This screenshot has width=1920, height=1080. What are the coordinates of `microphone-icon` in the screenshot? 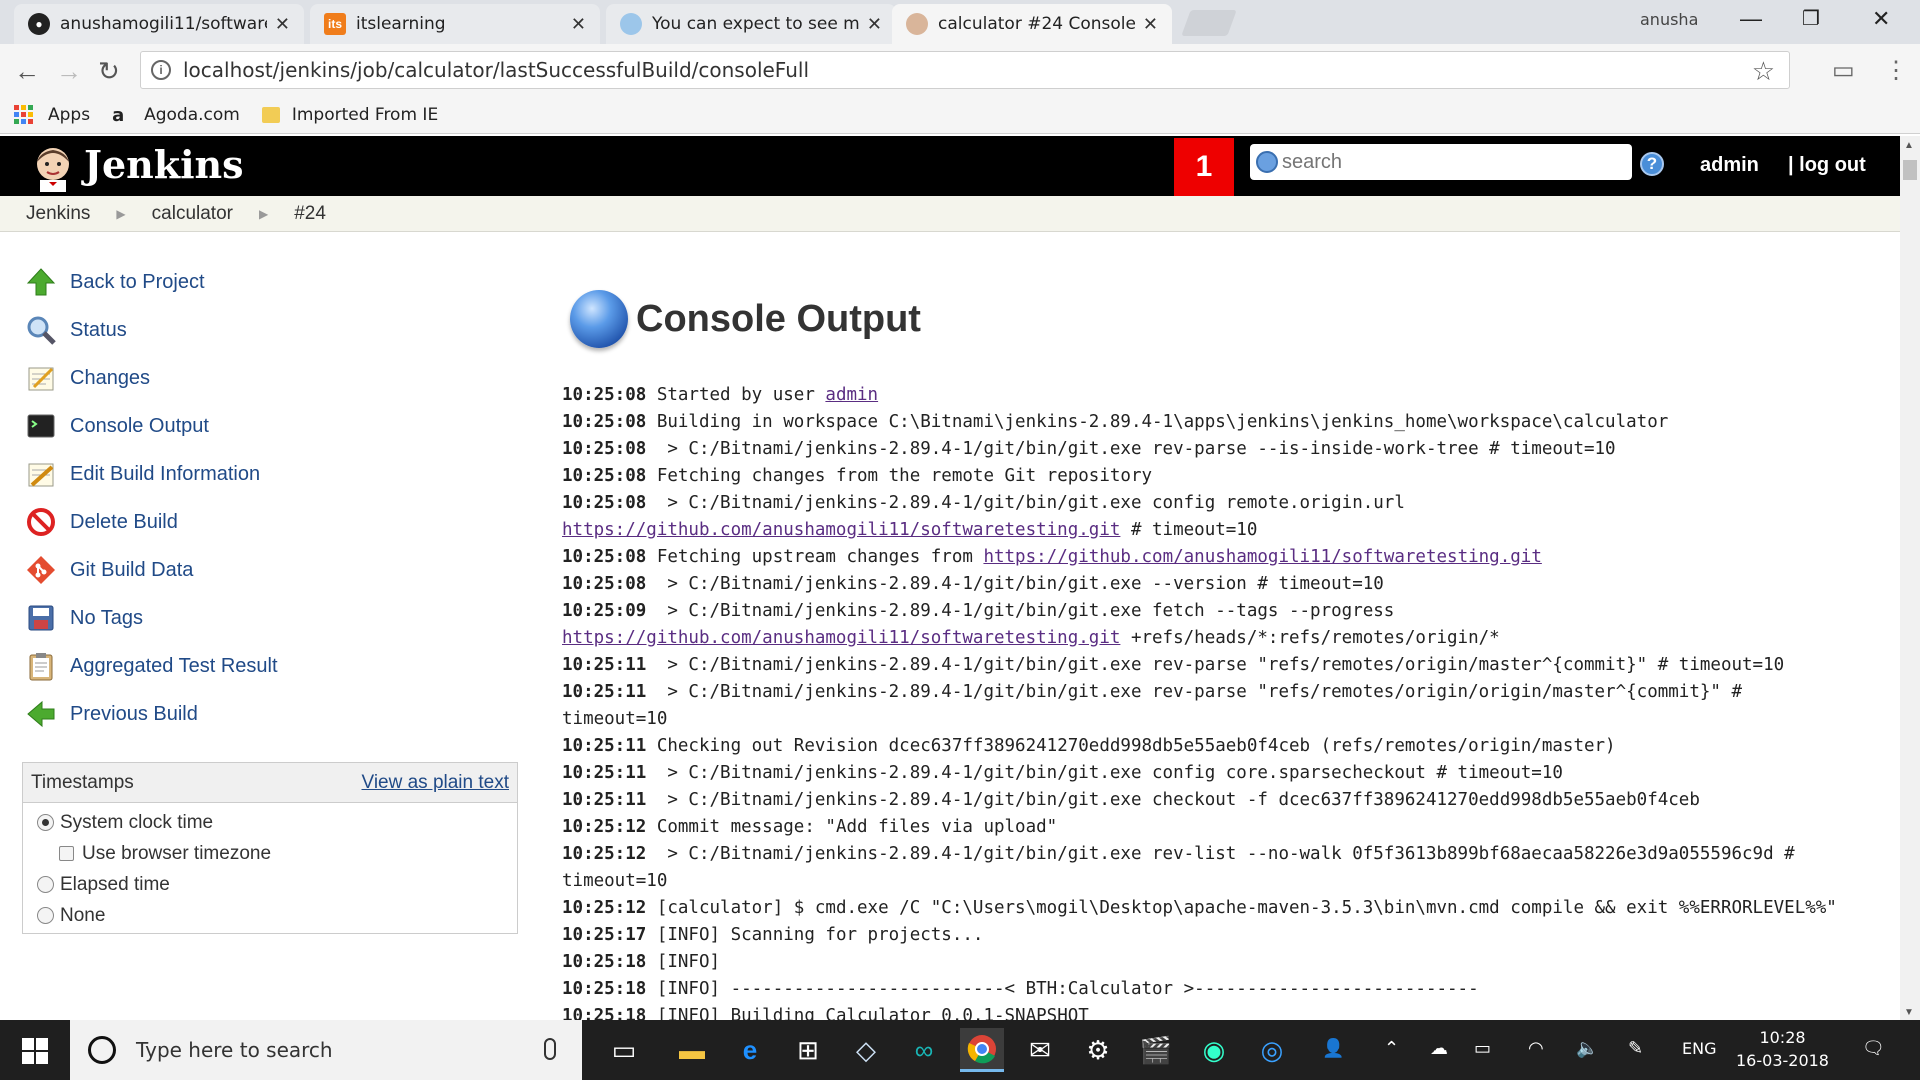 It's located at (550, 1049).